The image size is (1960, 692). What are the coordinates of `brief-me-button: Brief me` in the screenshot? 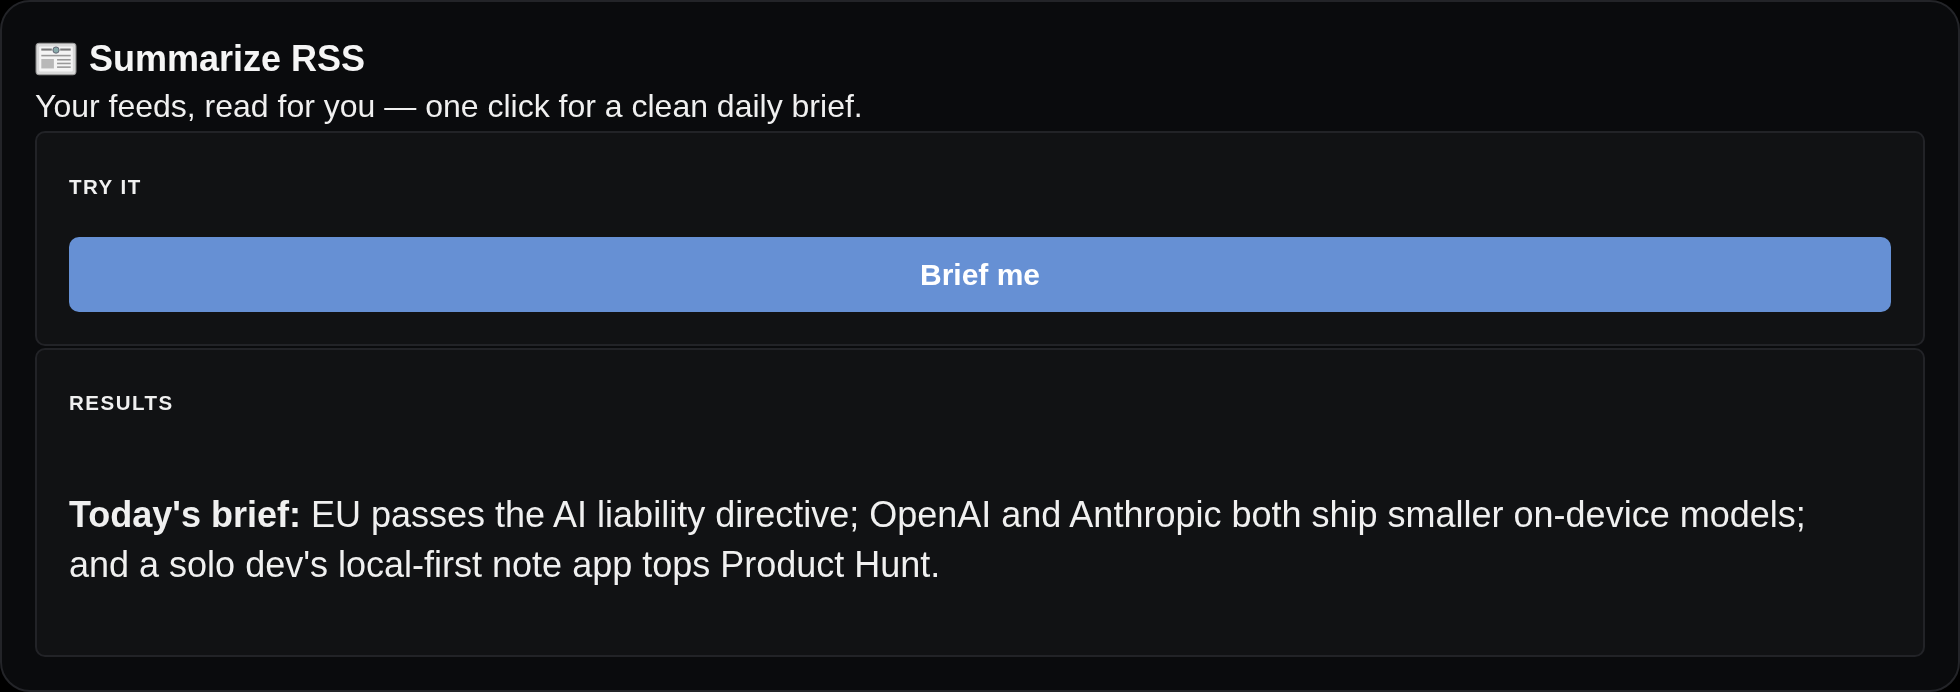 It's located at (980, 274).